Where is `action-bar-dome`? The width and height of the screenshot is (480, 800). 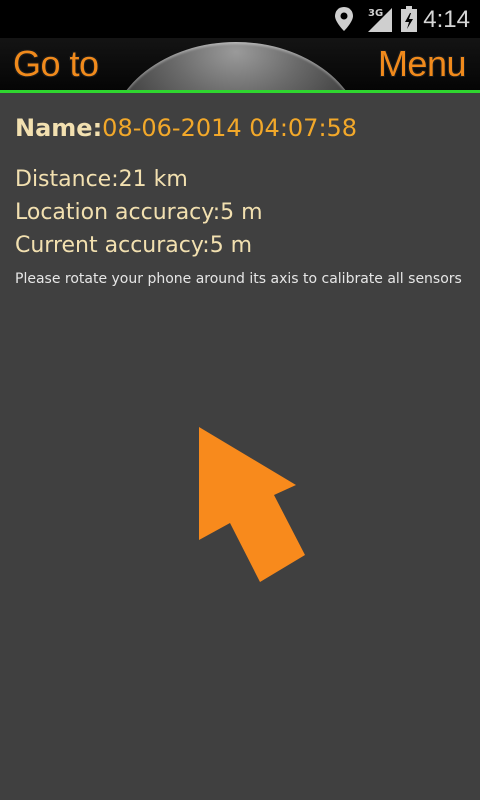
action-bar-dome is located at coordinates (236, 66).